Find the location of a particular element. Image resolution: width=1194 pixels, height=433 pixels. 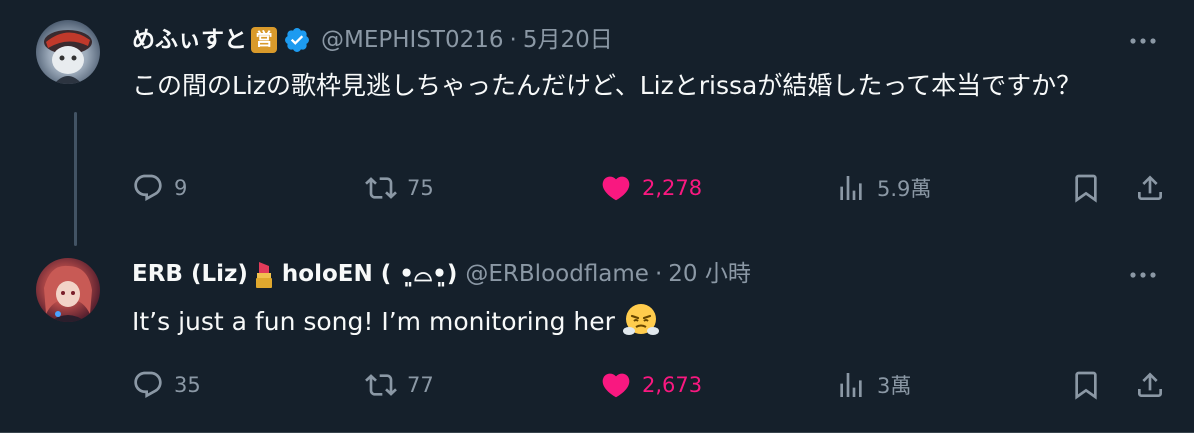

action-bar: 9 75 2,278 5.9萬 is located at coordinates (652, 188).